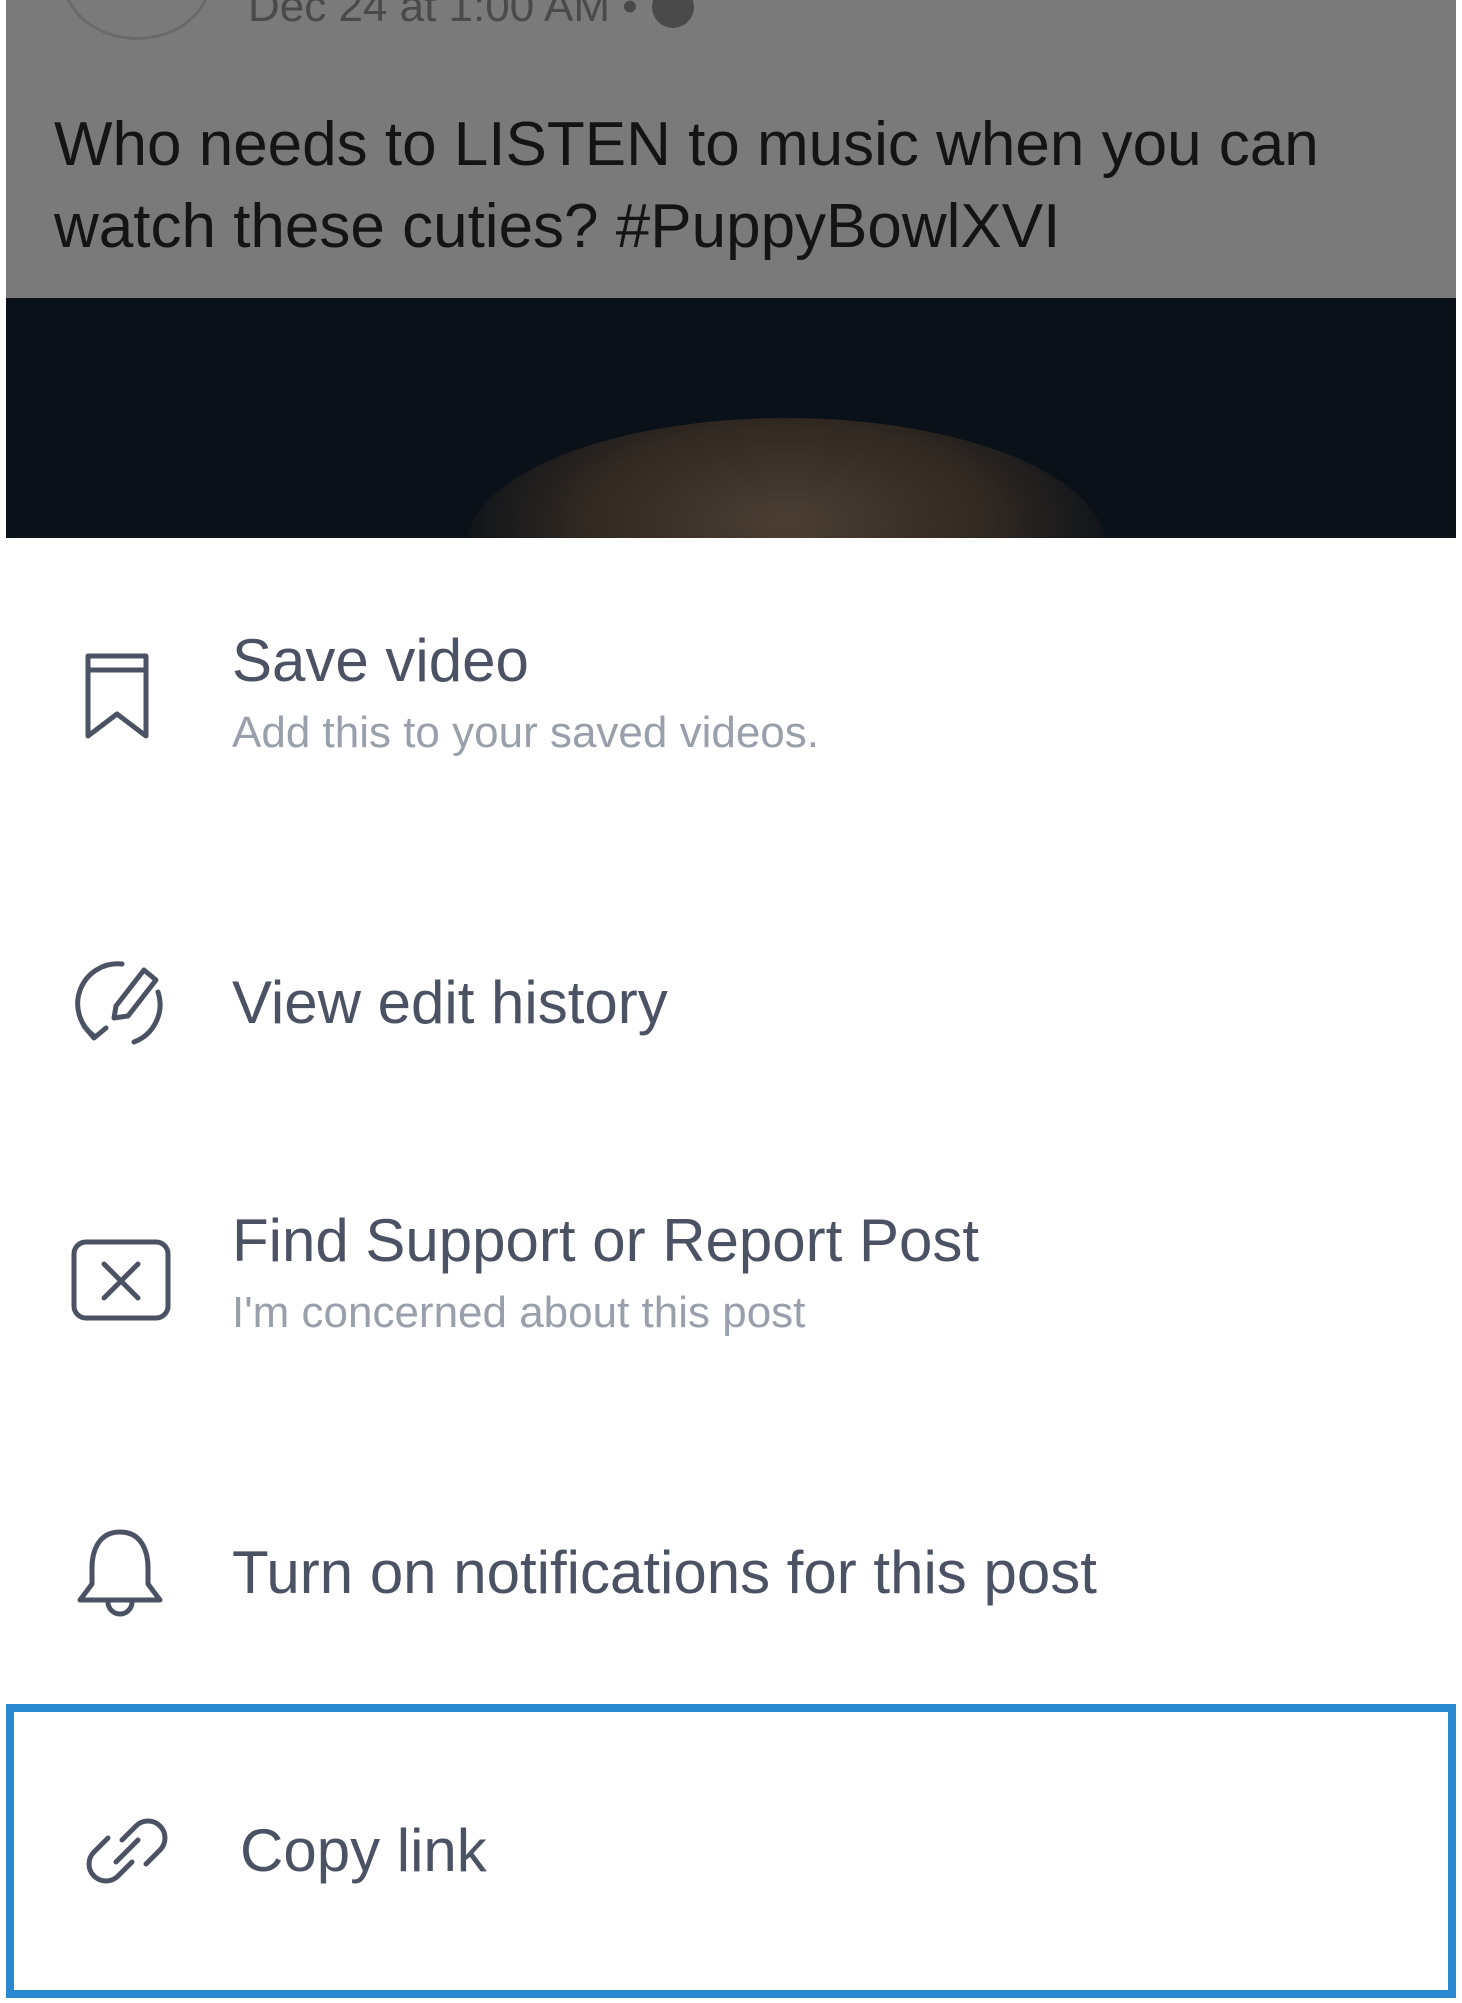 This screenshot has width=1462, height=2003. Describe the element at coordinates (731, 1851) in the screenshot. I see `copy-link-button: Copy link` at that location.